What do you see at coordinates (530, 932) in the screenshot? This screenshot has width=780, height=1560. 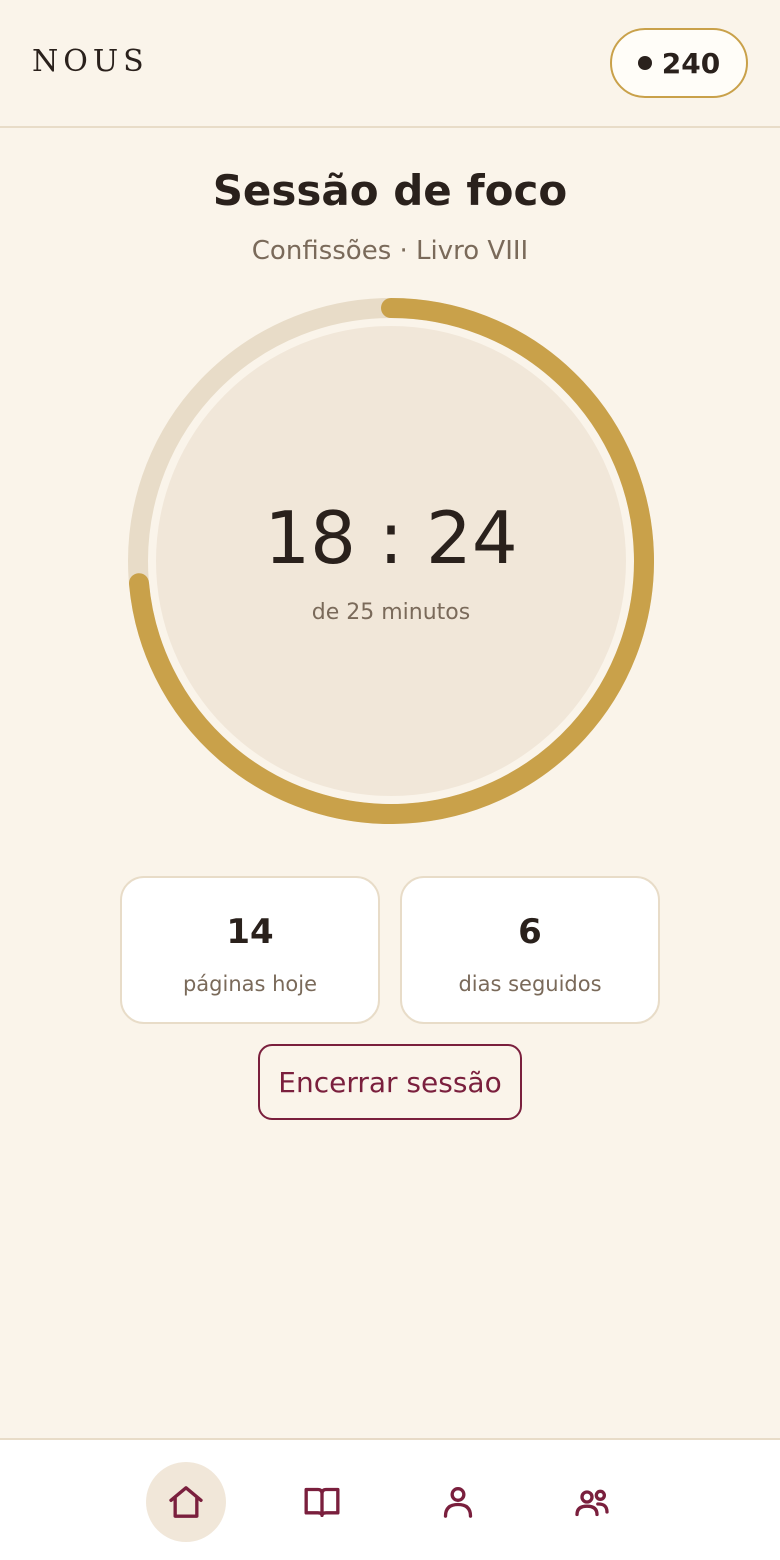 I see `stat-value: 6` at bounding box center [530, 932].